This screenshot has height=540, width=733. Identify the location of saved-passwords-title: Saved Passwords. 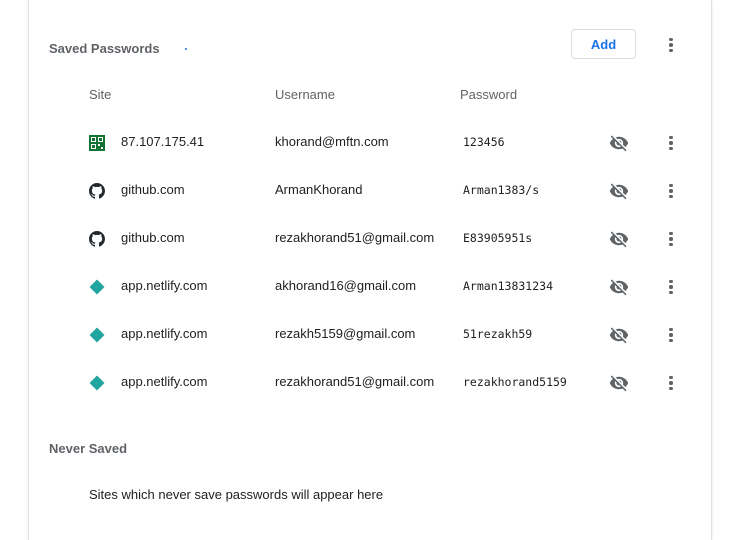
(104, 48).